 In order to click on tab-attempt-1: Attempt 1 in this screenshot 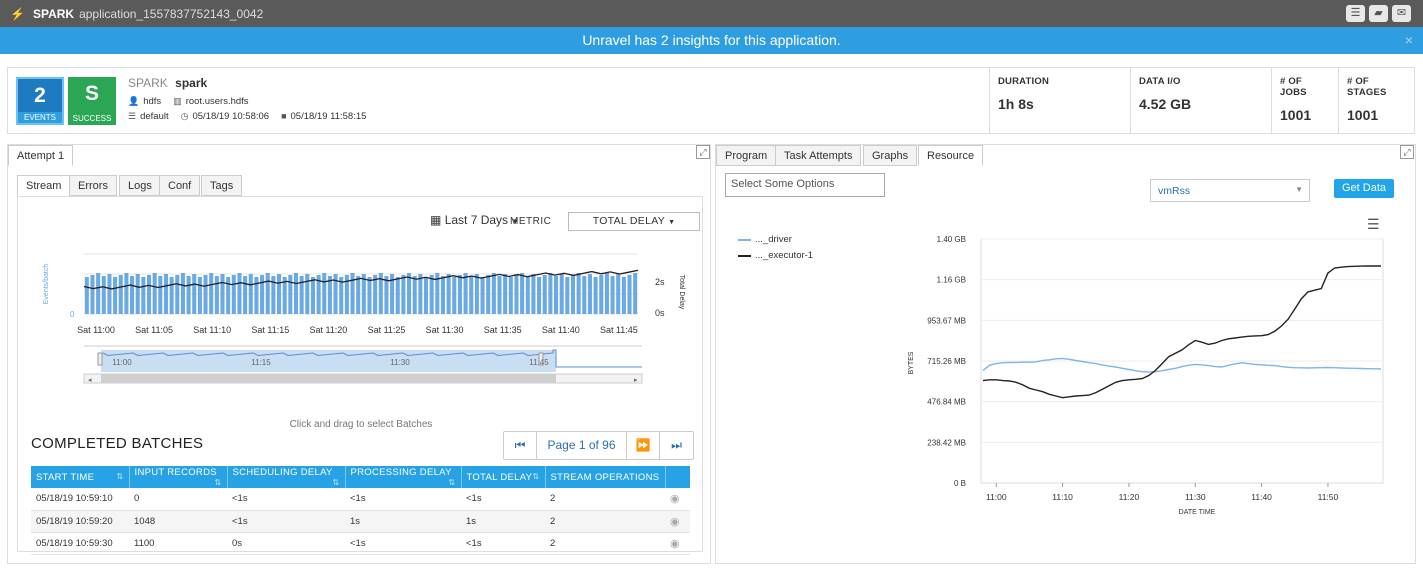, I will do `click(41, 155)`.